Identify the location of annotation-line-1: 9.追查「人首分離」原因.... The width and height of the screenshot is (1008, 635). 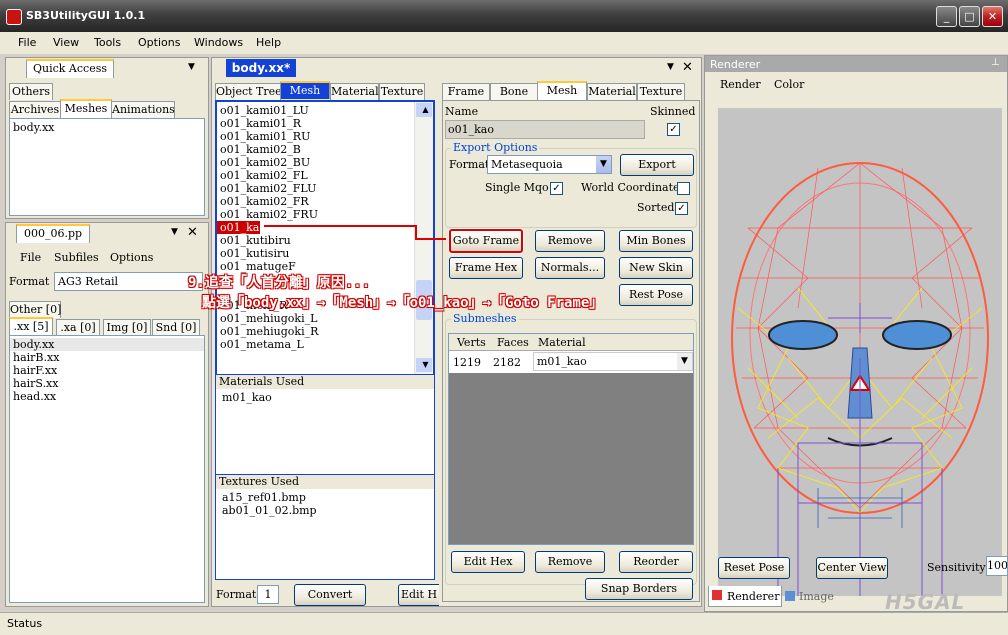
(279, 283).